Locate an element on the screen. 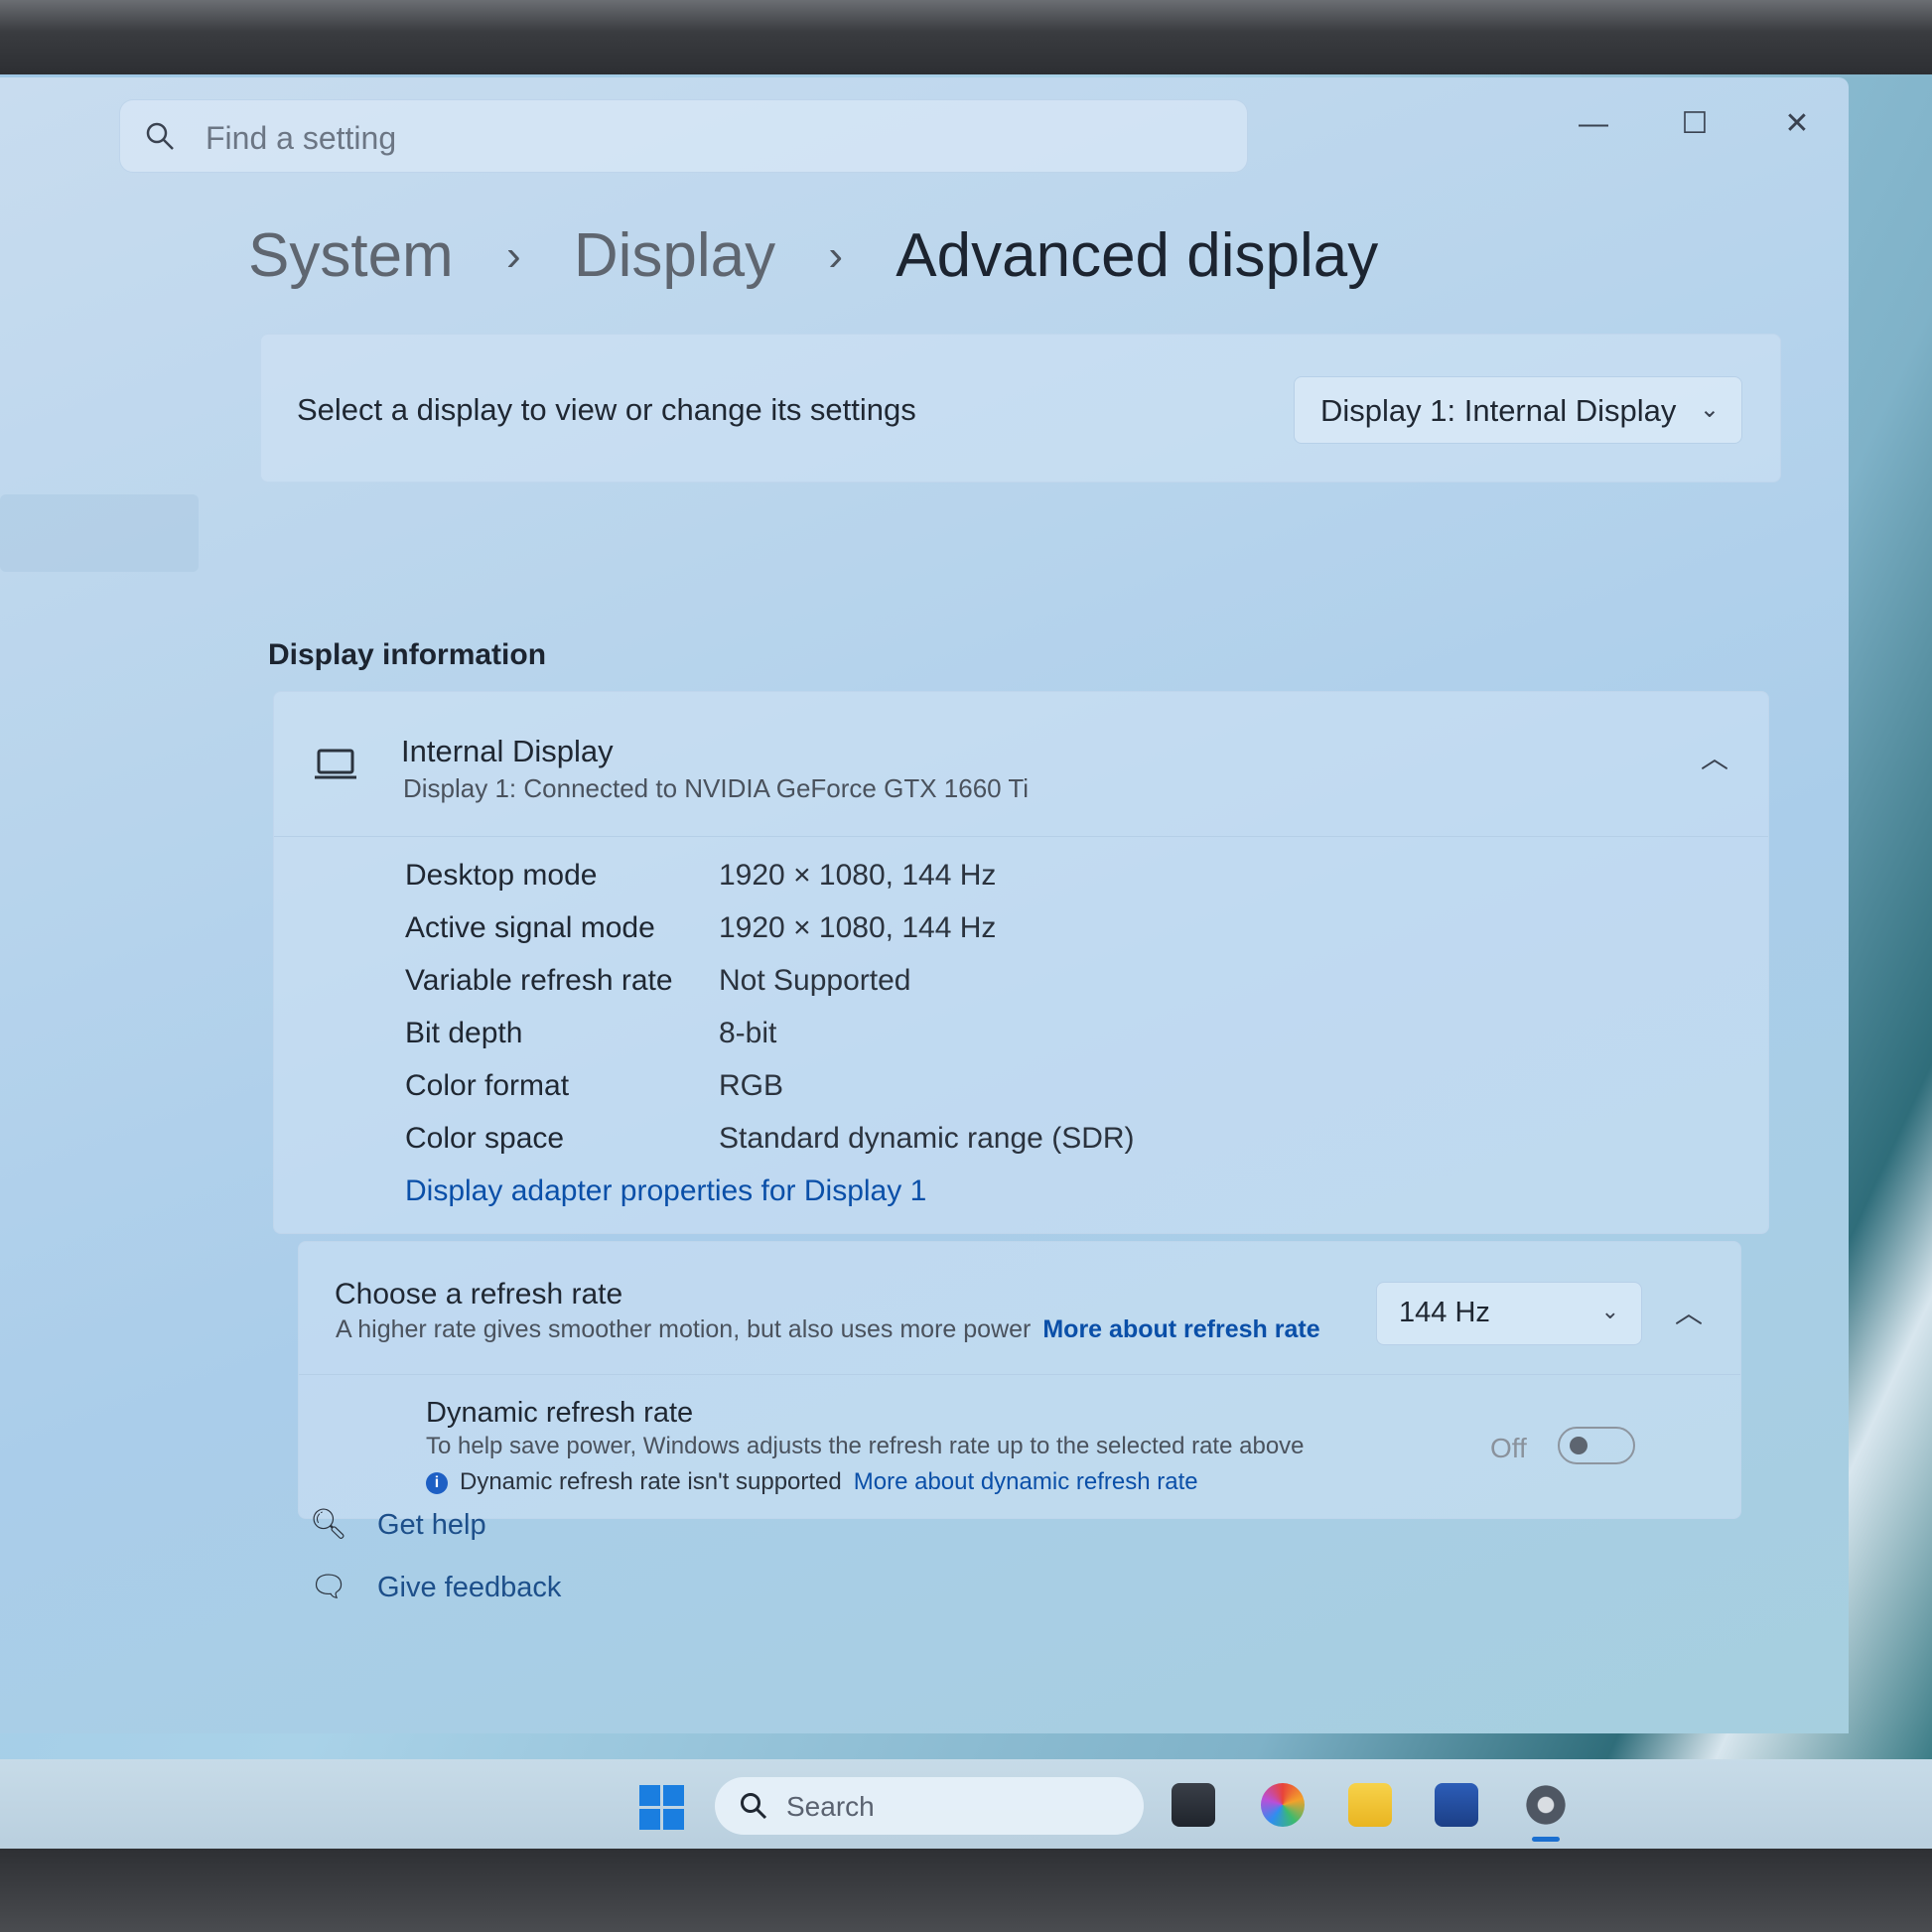 This screenshot has height=1932, width=1932. get-help-label: Get help is located at coordinates (432, 1525).